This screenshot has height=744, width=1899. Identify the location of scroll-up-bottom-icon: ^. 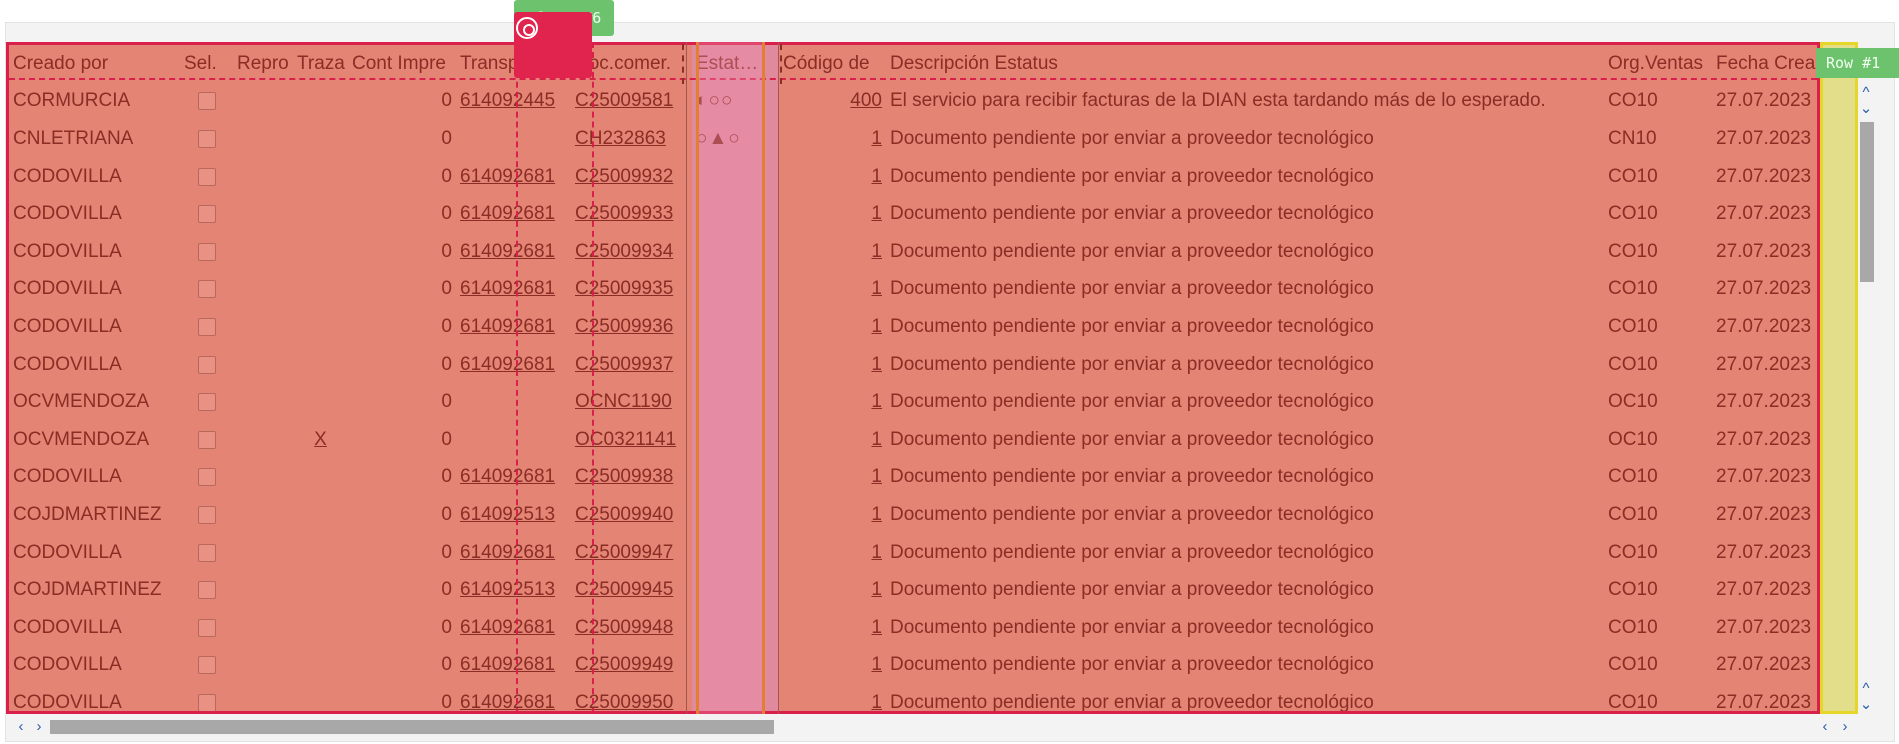
(1866, 688).